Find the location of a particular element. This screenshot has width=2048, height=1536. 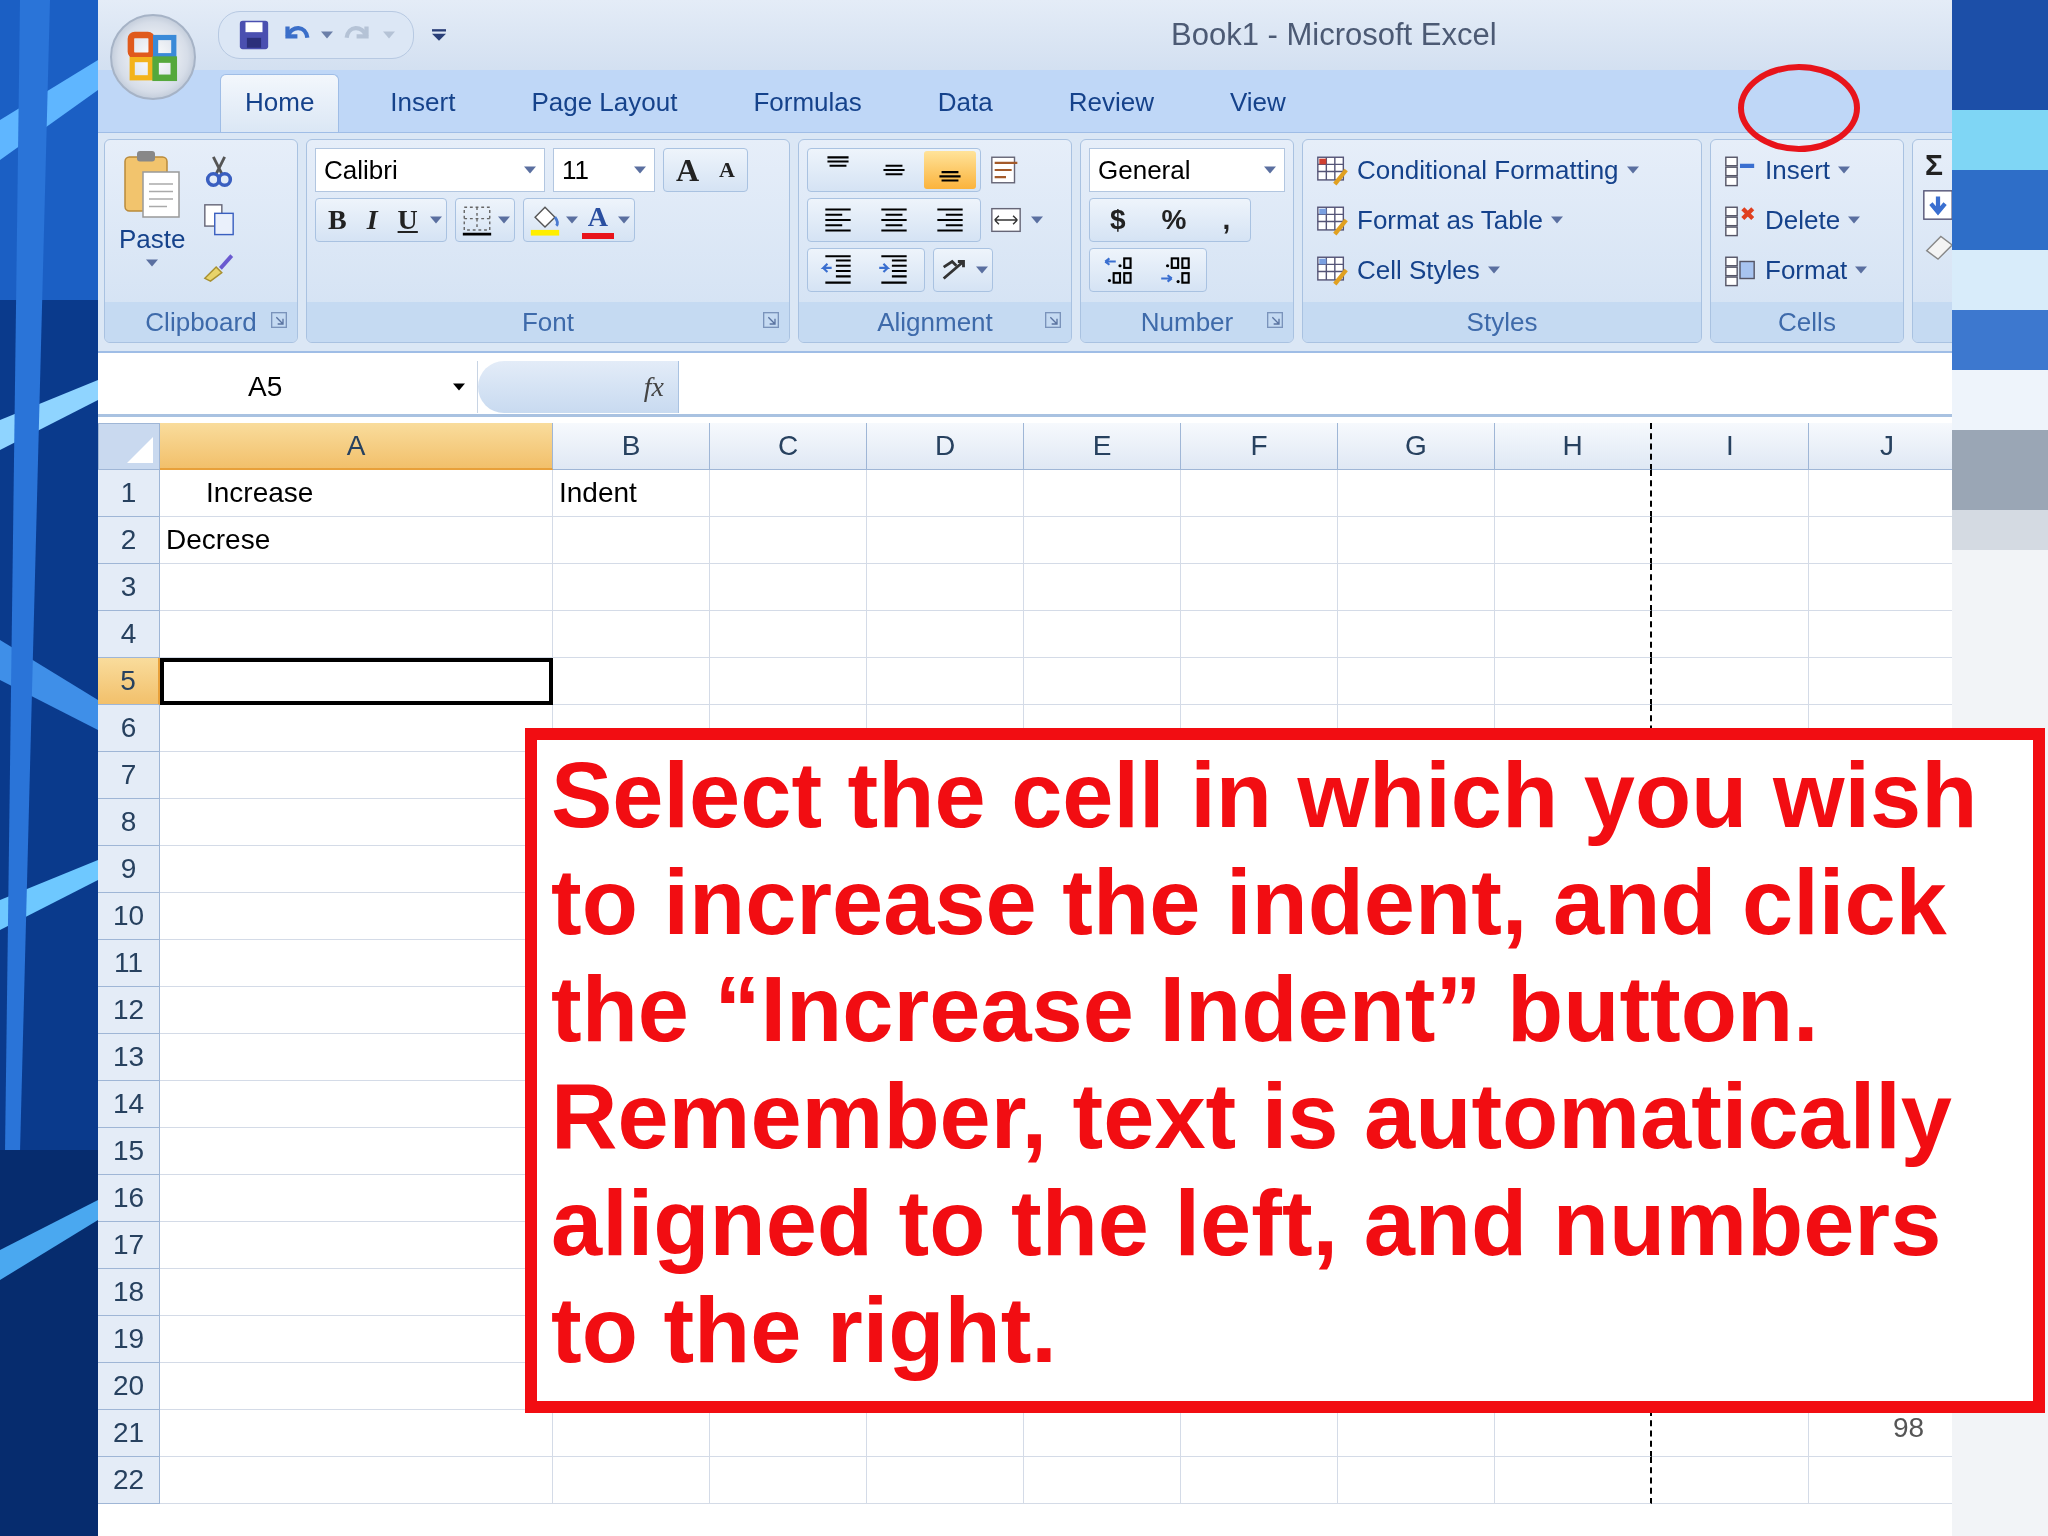

table-cell: Indent is located at coordinates (631, 493).